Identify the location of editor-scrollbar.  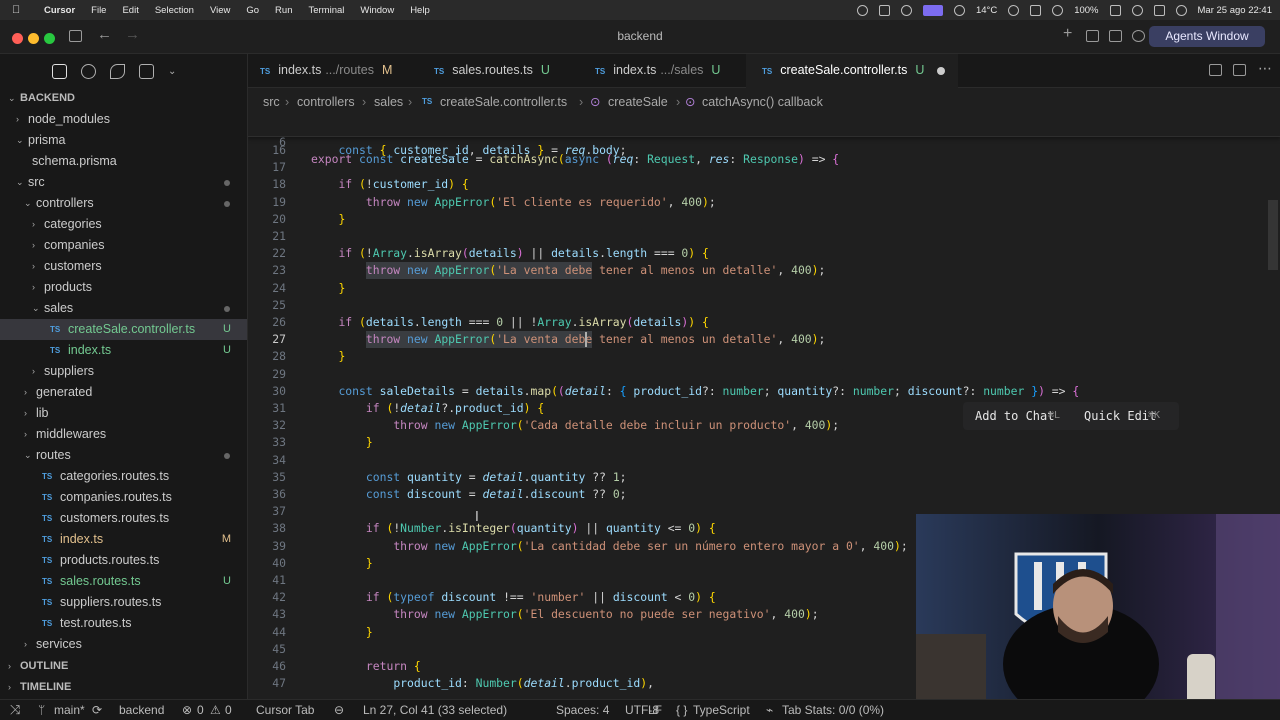
(1273, 235).